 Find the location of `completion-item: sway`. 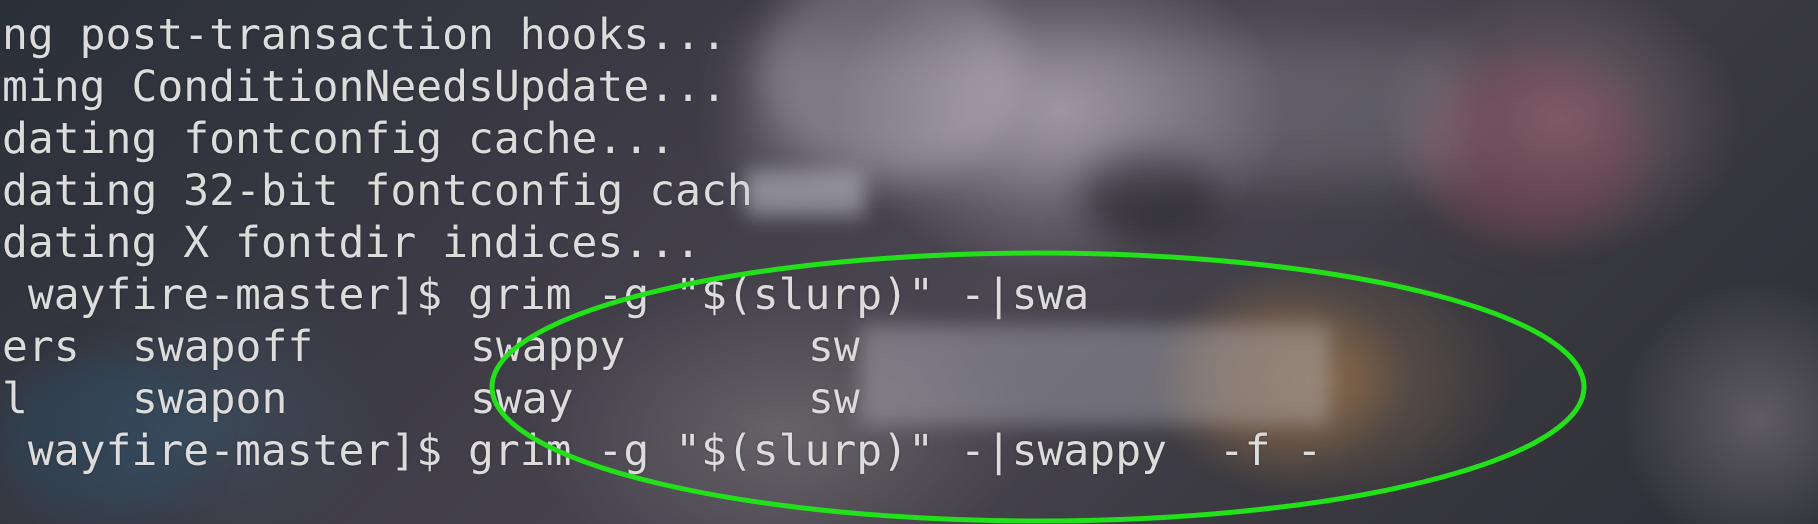

completion-item: sway is located at coordinates (522, 399).